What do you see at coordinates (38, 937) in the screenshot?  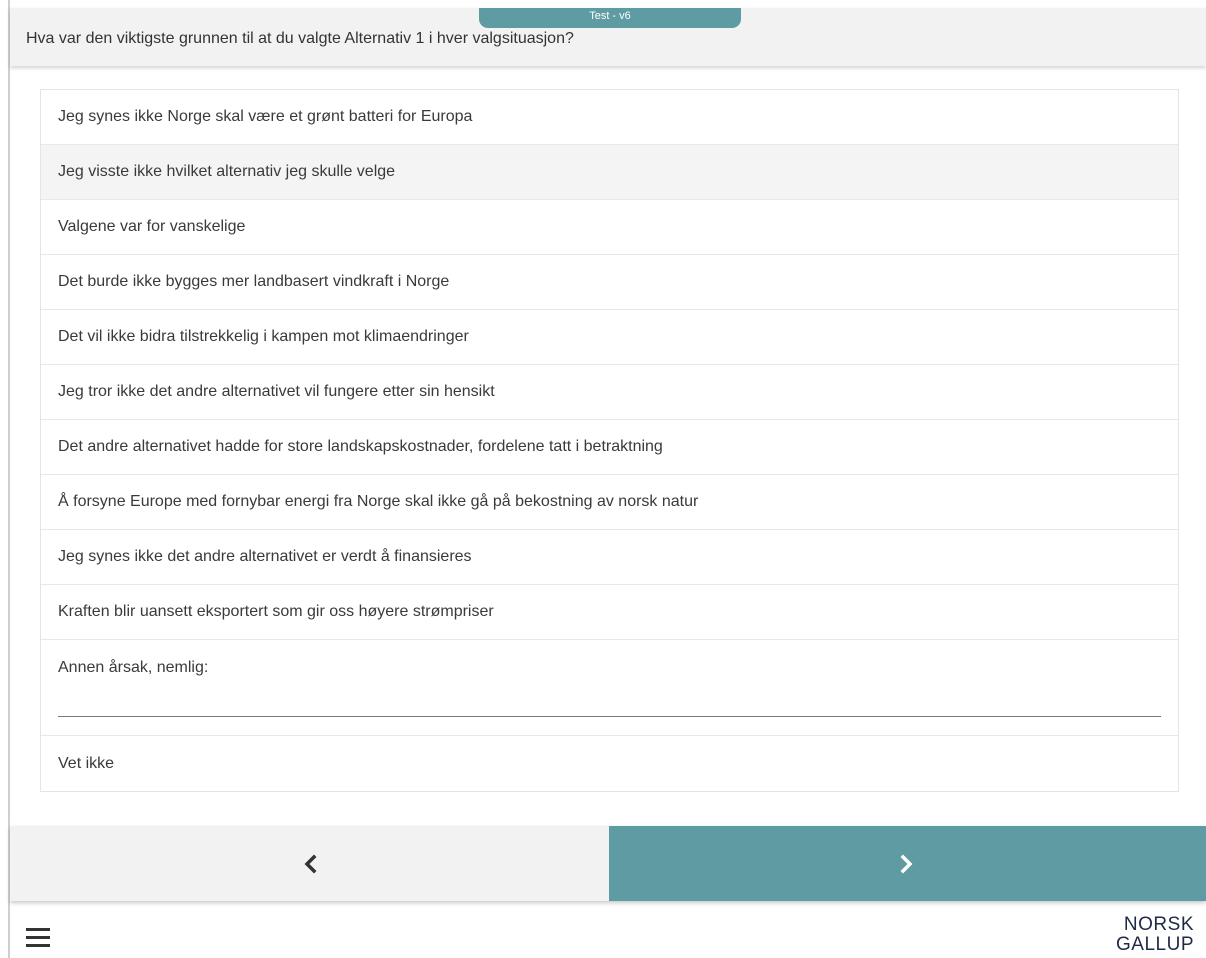 I see `hamburger-menu-icon` at bounding box center [38, 937].